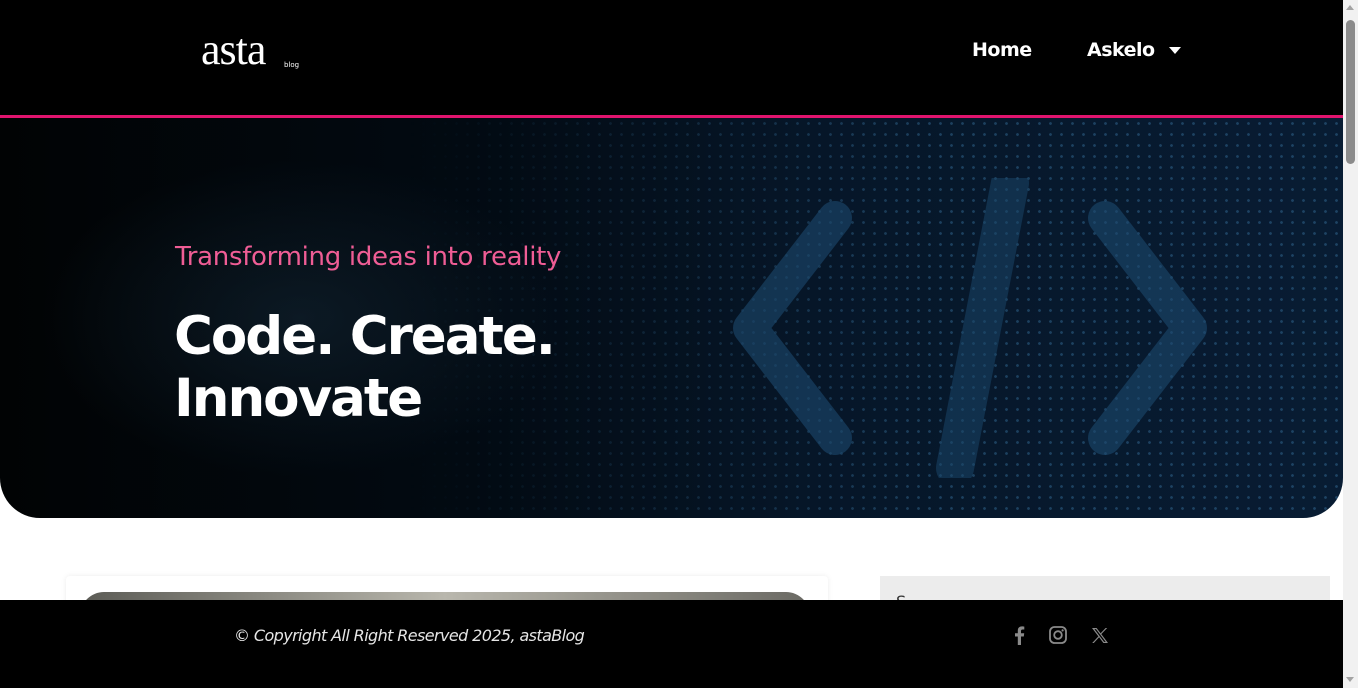 Image resolution: width=1358 pixels, height=688 pixels. What do you see at coordinates (368, 257) in the screenshot?
I see `hero-tagline: Transforming ideas into reality` at bounding box center [368, 257].